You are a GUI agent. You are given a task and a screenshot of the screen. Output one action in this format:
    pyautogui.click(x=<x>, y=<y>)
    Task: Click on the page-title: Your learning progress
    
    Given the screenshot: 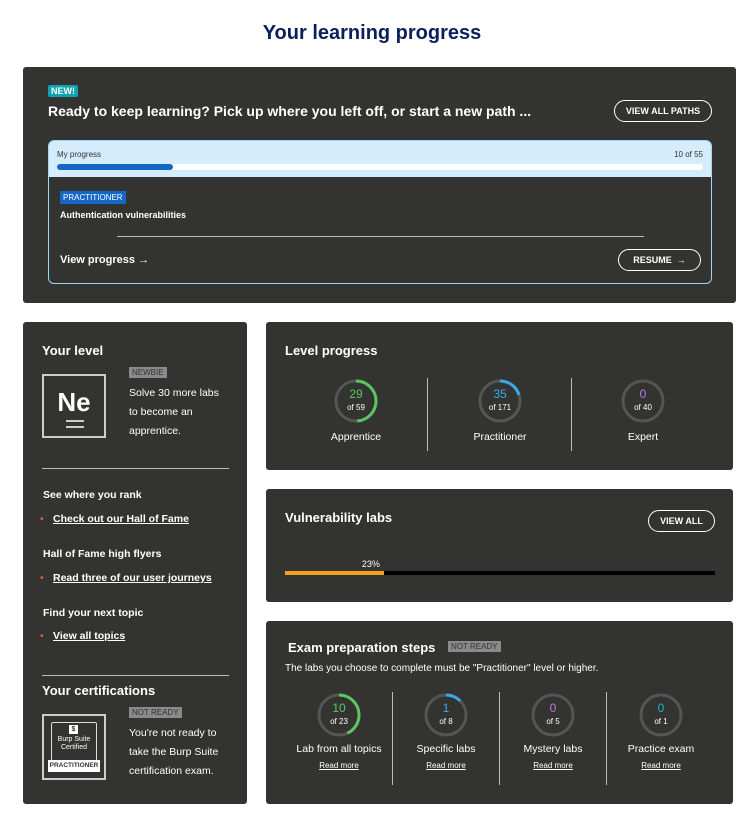 What is the action you would take?
    pyautogui.click(x=372, y=33)
    